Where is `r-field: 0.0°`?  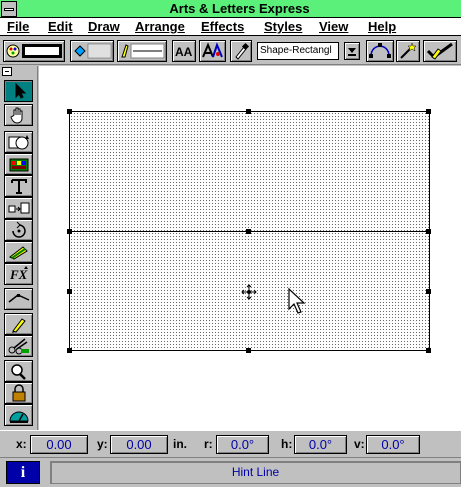
r-field: 0.0° is located at coordinates (242, 444).